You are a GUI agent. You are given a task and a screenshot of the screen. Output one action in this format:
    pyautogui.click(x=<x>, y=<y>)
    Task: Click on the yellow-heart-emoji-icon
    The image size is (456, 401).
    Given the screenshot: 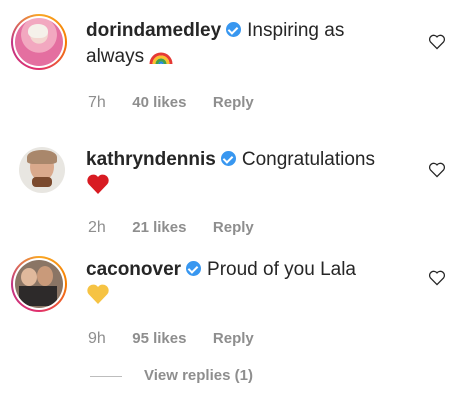 What is the action you would take?
    pyautogui.click(x=98, y=298)
    